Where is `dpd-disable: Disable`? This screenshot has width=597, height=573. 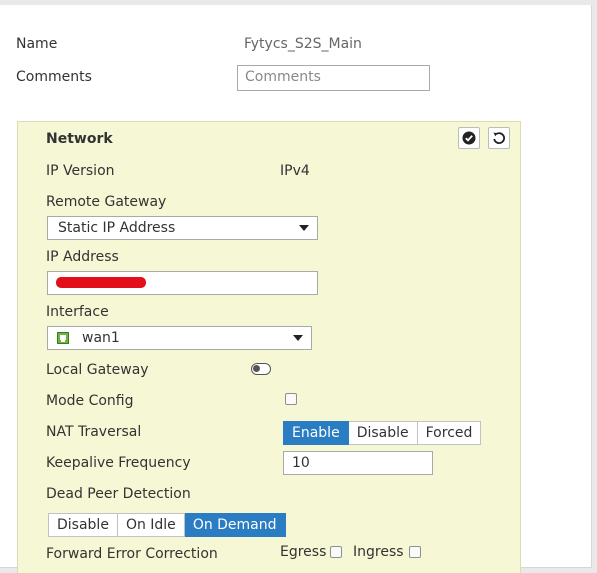
dpd-disable: Disable is located at coordinates (83, 525).